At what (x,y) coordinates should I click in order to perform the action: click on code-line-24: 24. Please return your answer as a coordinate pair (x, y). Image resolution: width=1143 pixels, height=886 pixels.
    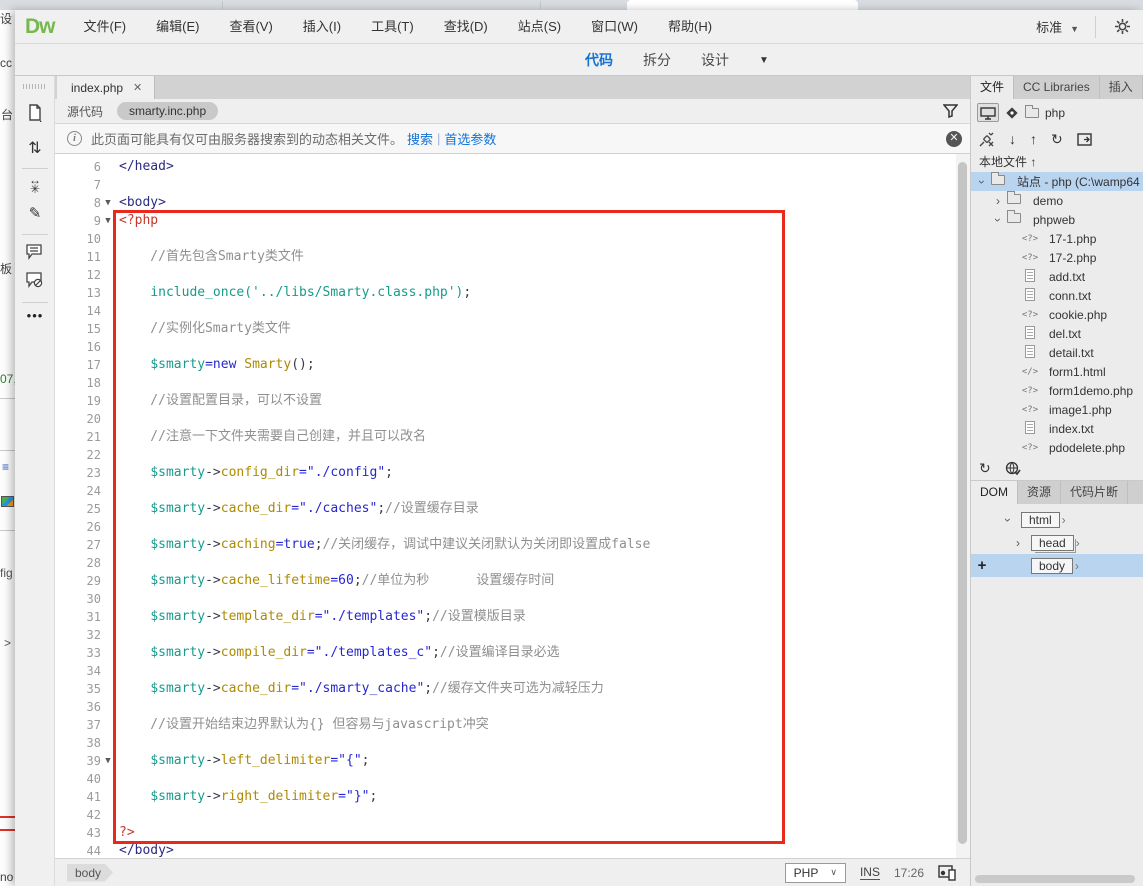
    Looking at the image, I should click on (505, 491).